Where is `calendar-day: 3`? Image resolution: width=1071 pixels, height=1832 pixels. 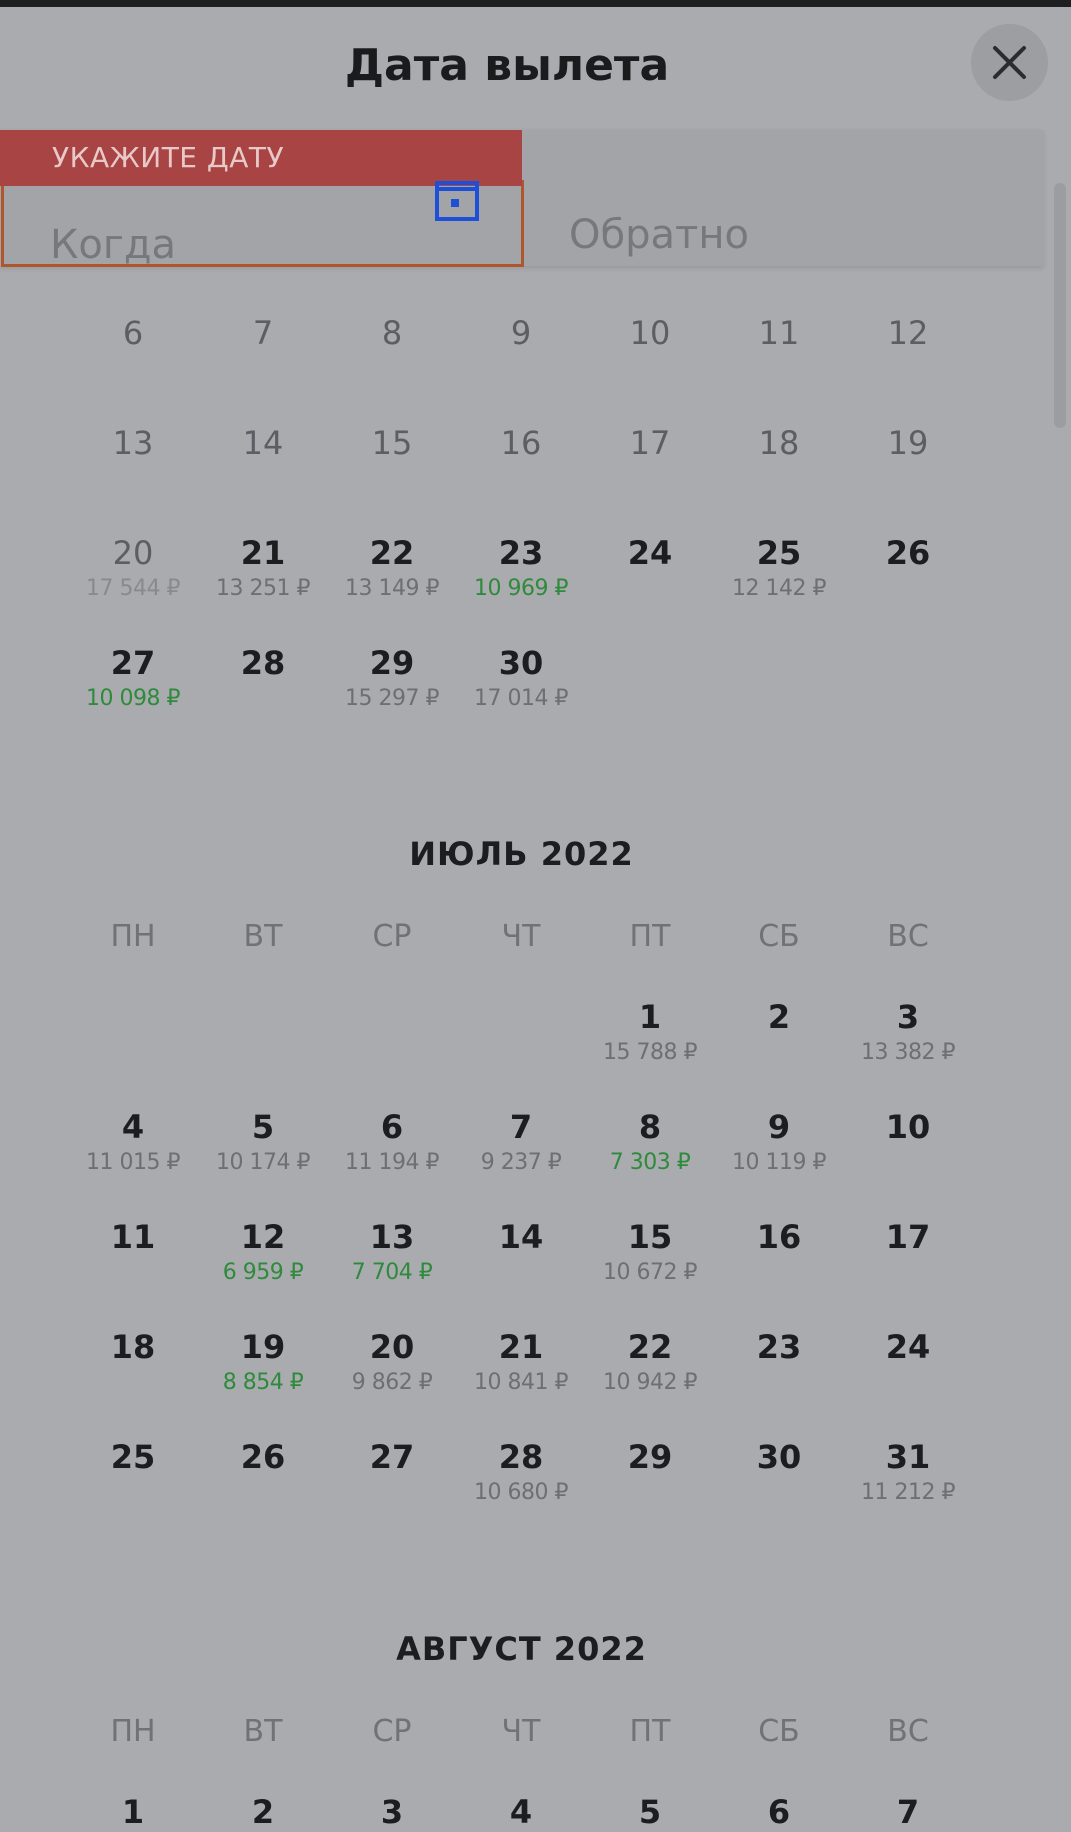 calendar-day: 3 is located at coordinates (392, 1812).